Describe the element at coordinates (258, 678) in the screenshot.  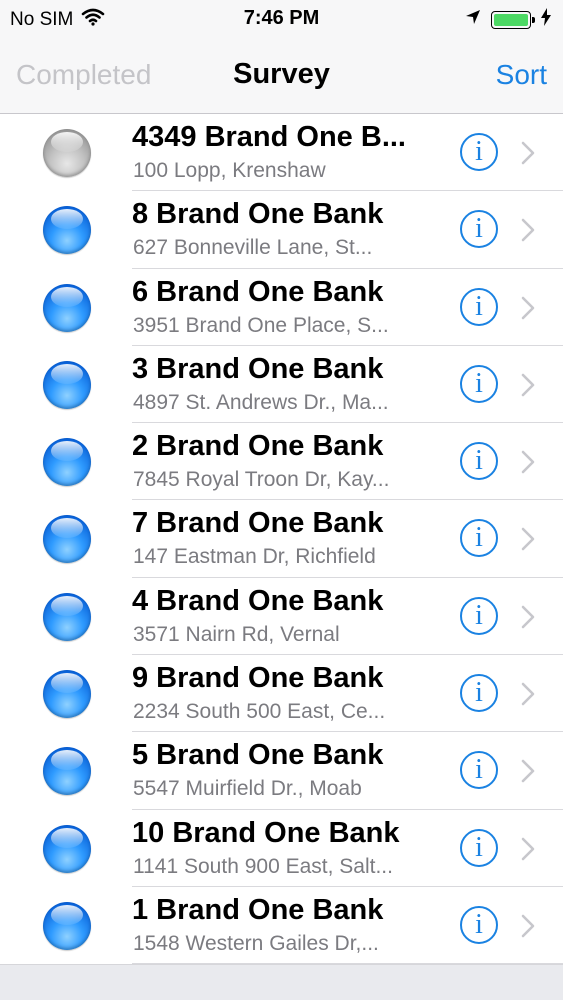
I see `item-title: 9 Brand One Bank` at that location.